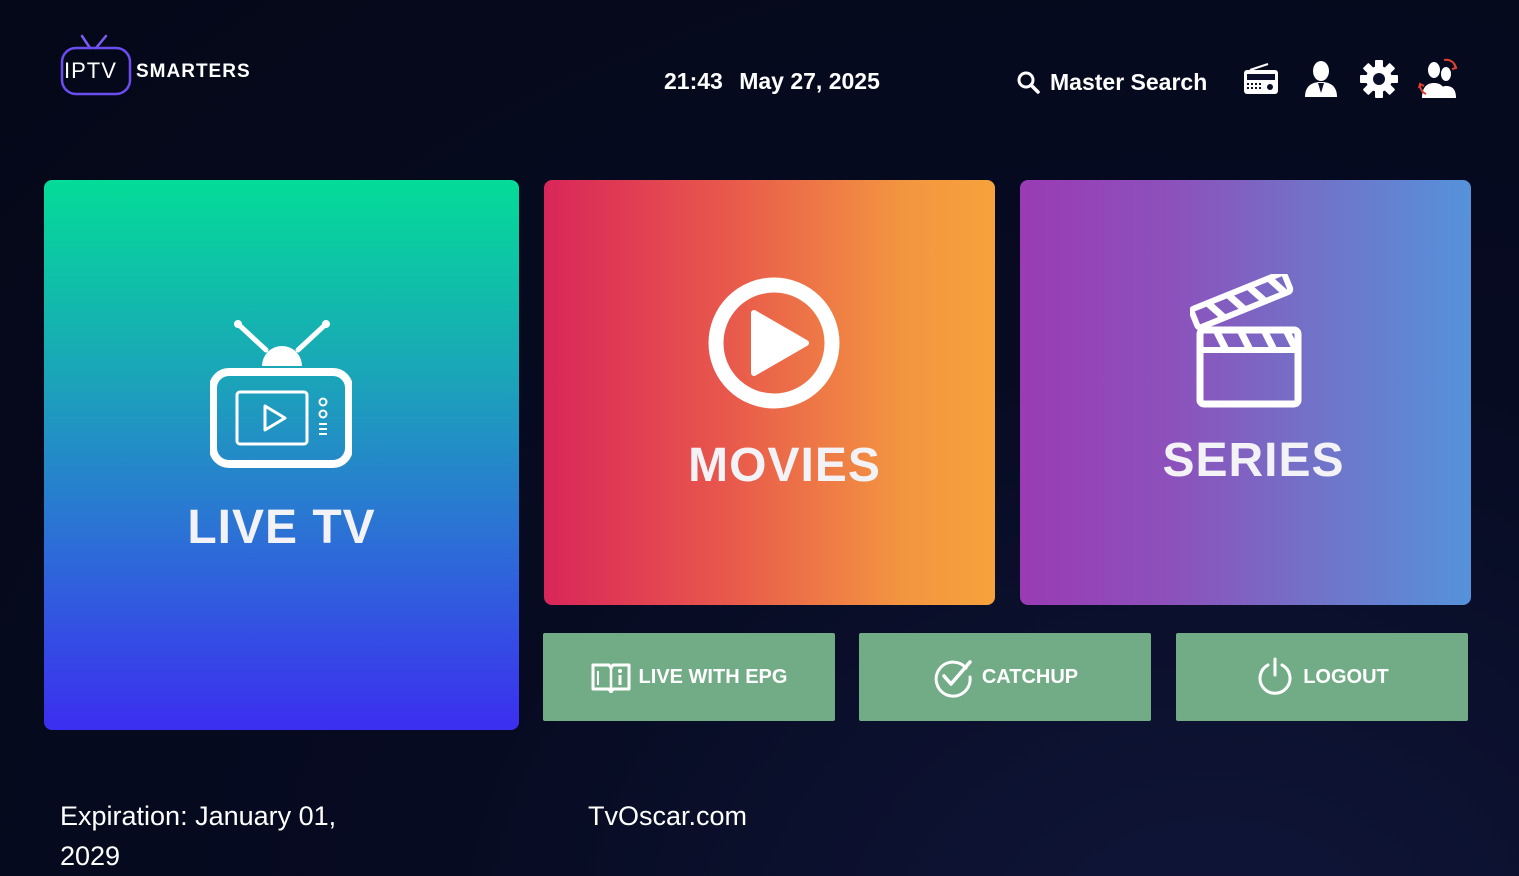 The height and width of the screenshot is (876, 1519). I want to click on user-icon, so click(1321, 79).